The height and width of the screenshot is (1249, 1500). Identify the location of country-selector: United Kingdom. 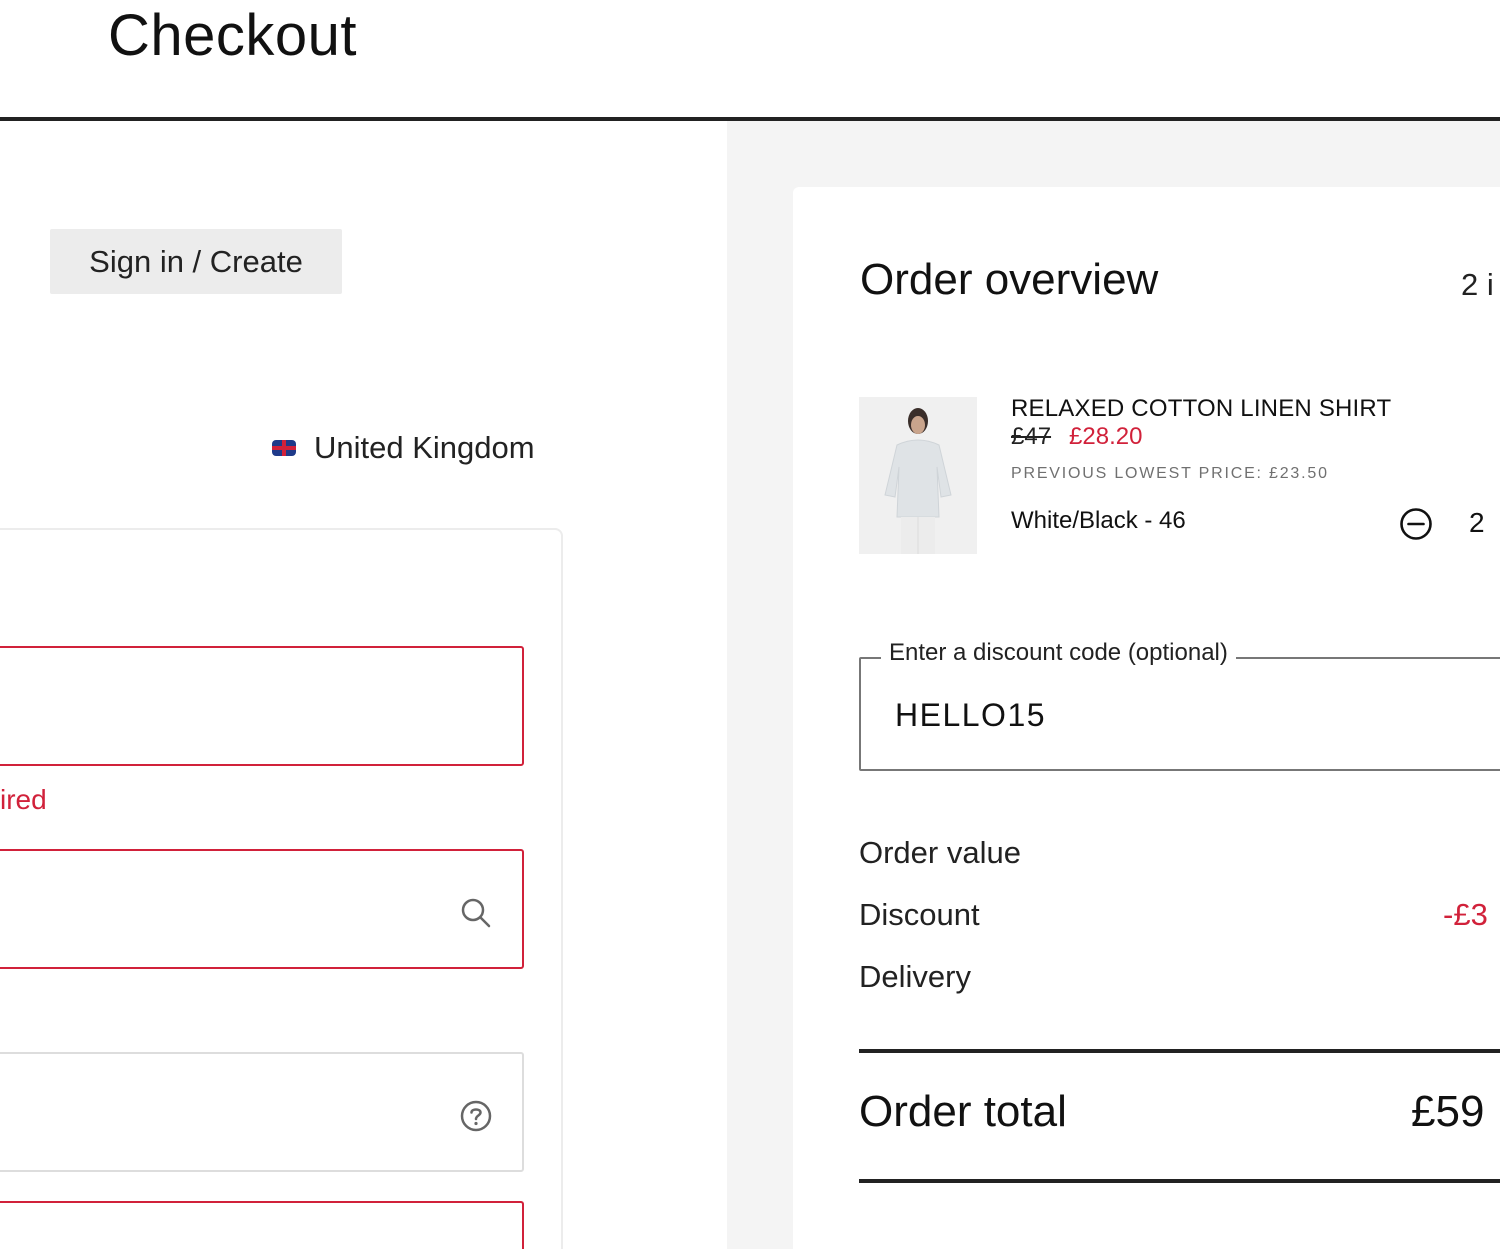
(403, 448).